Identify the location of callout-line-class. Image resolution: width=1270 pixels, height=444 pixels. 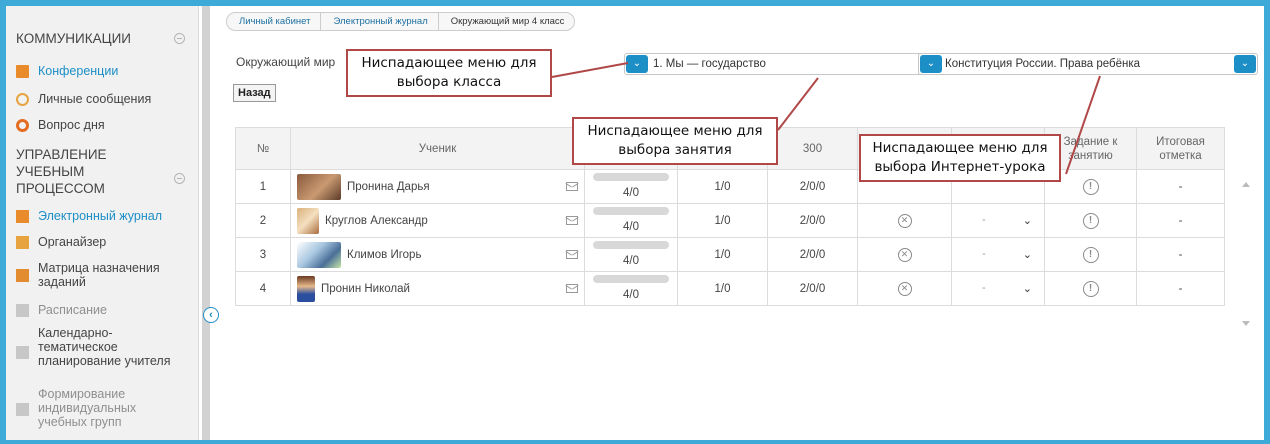
(590, 70).